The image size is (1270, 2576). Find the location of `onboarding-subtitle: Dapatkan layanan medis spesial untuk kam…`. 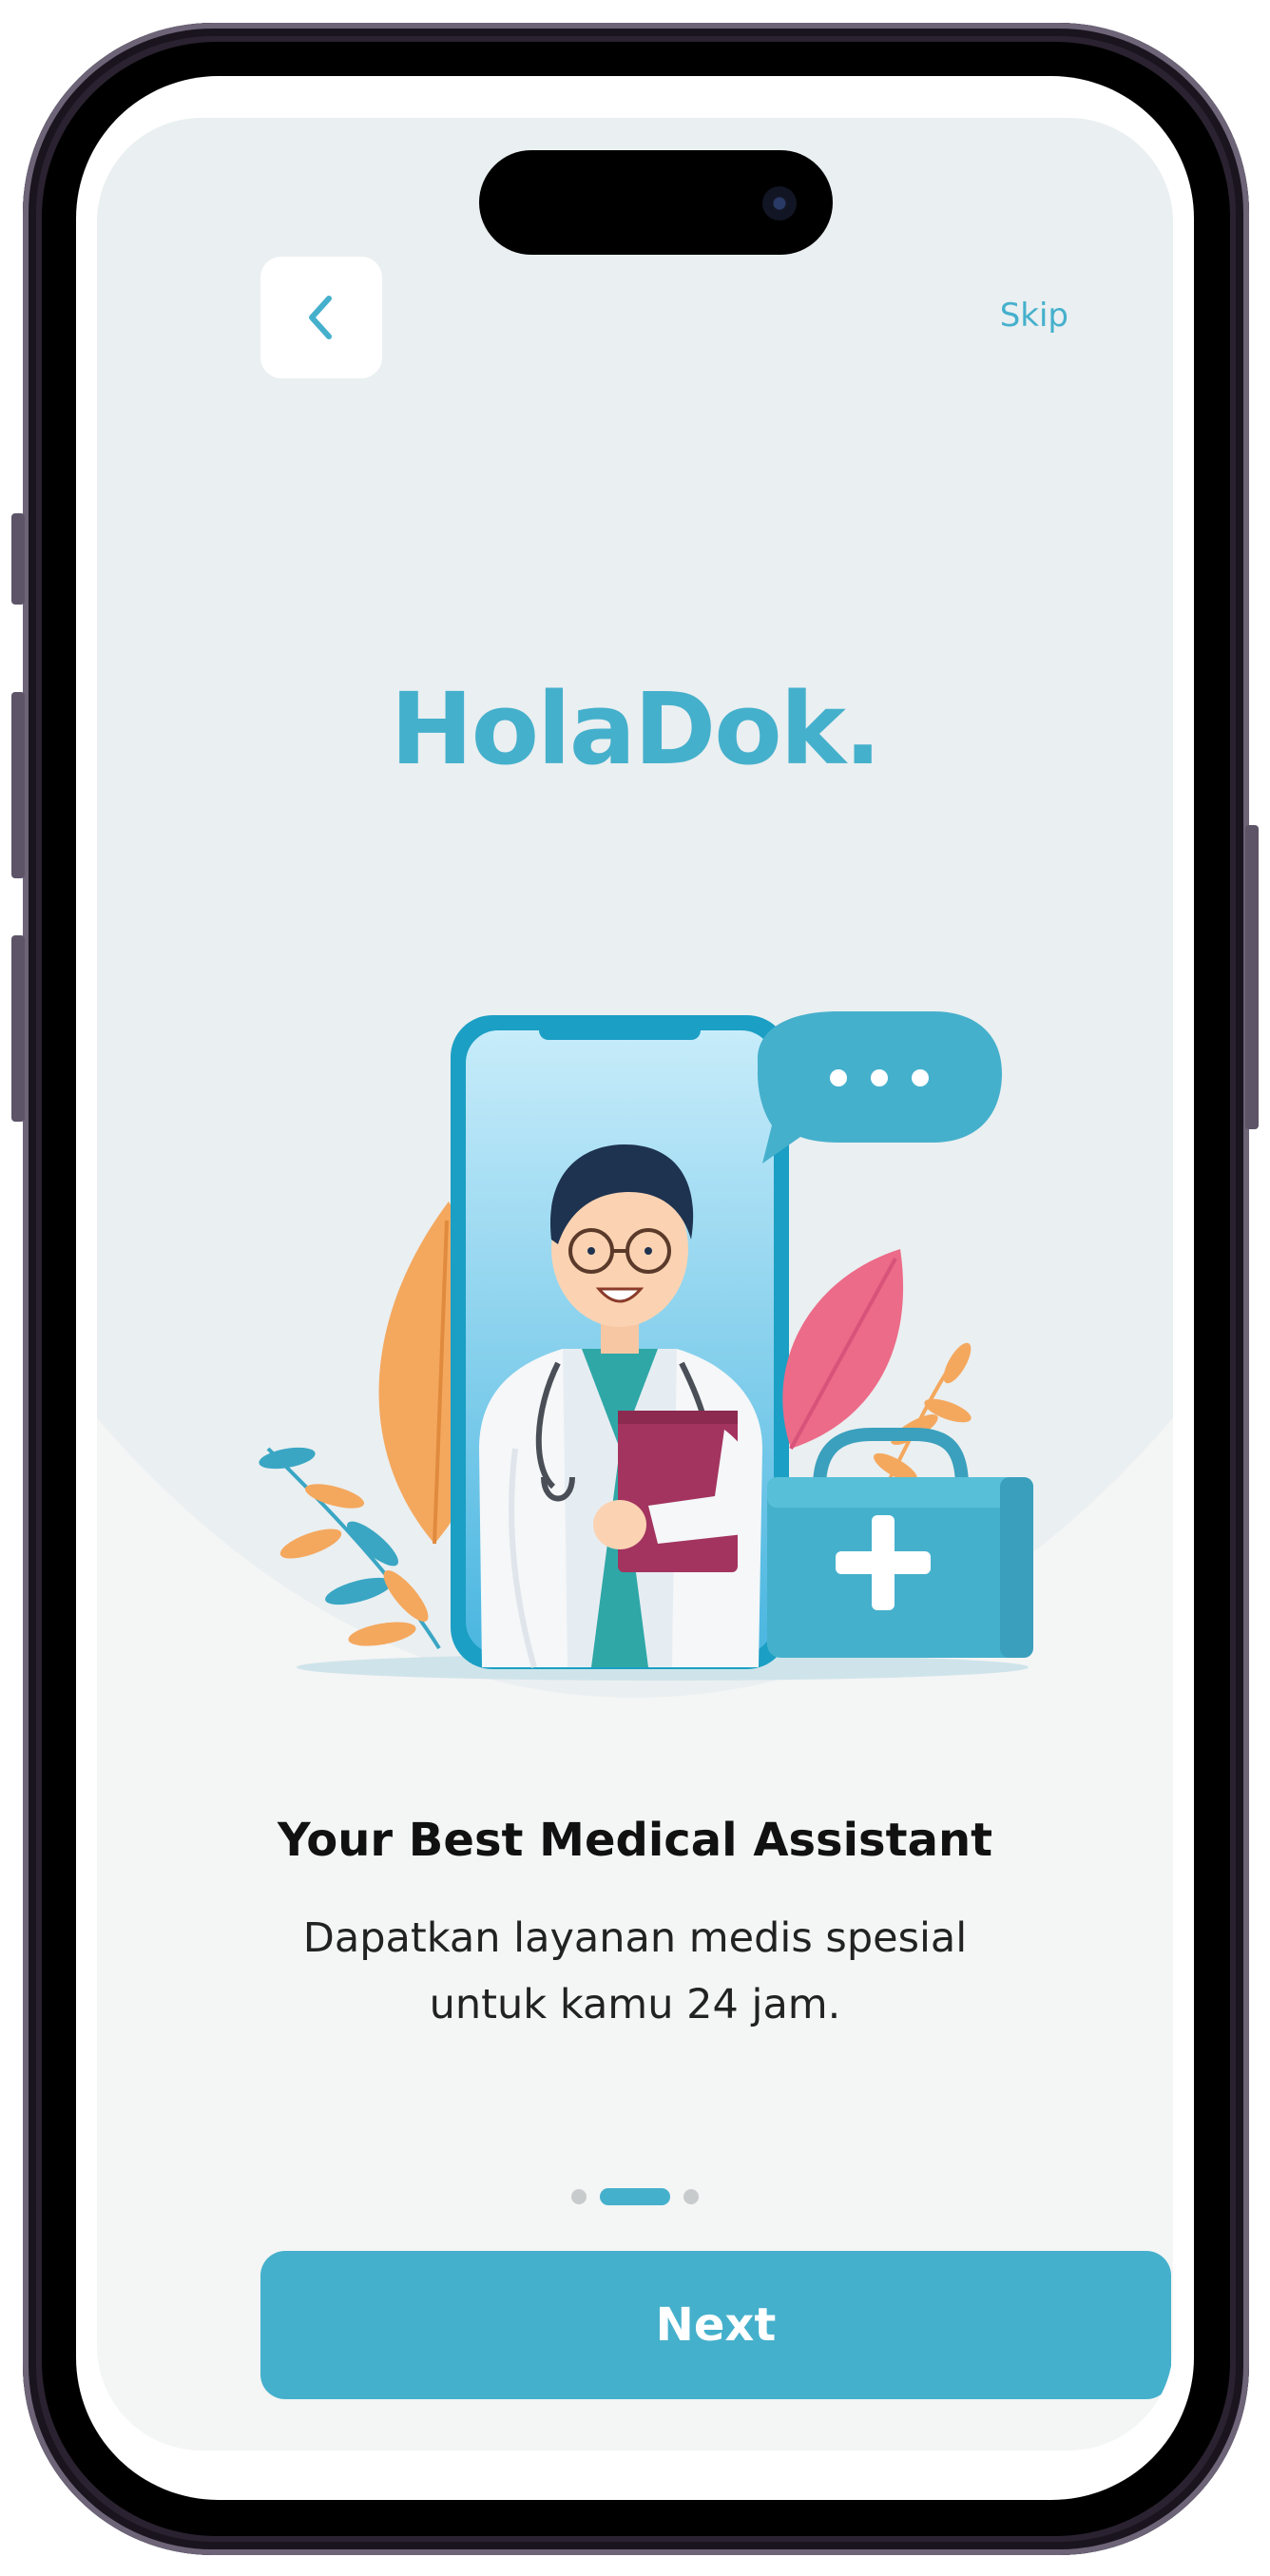

onboarding-subtitle: Dapatkan layanan medis spesial untuk kam… is located at coordinates (635, 1971).